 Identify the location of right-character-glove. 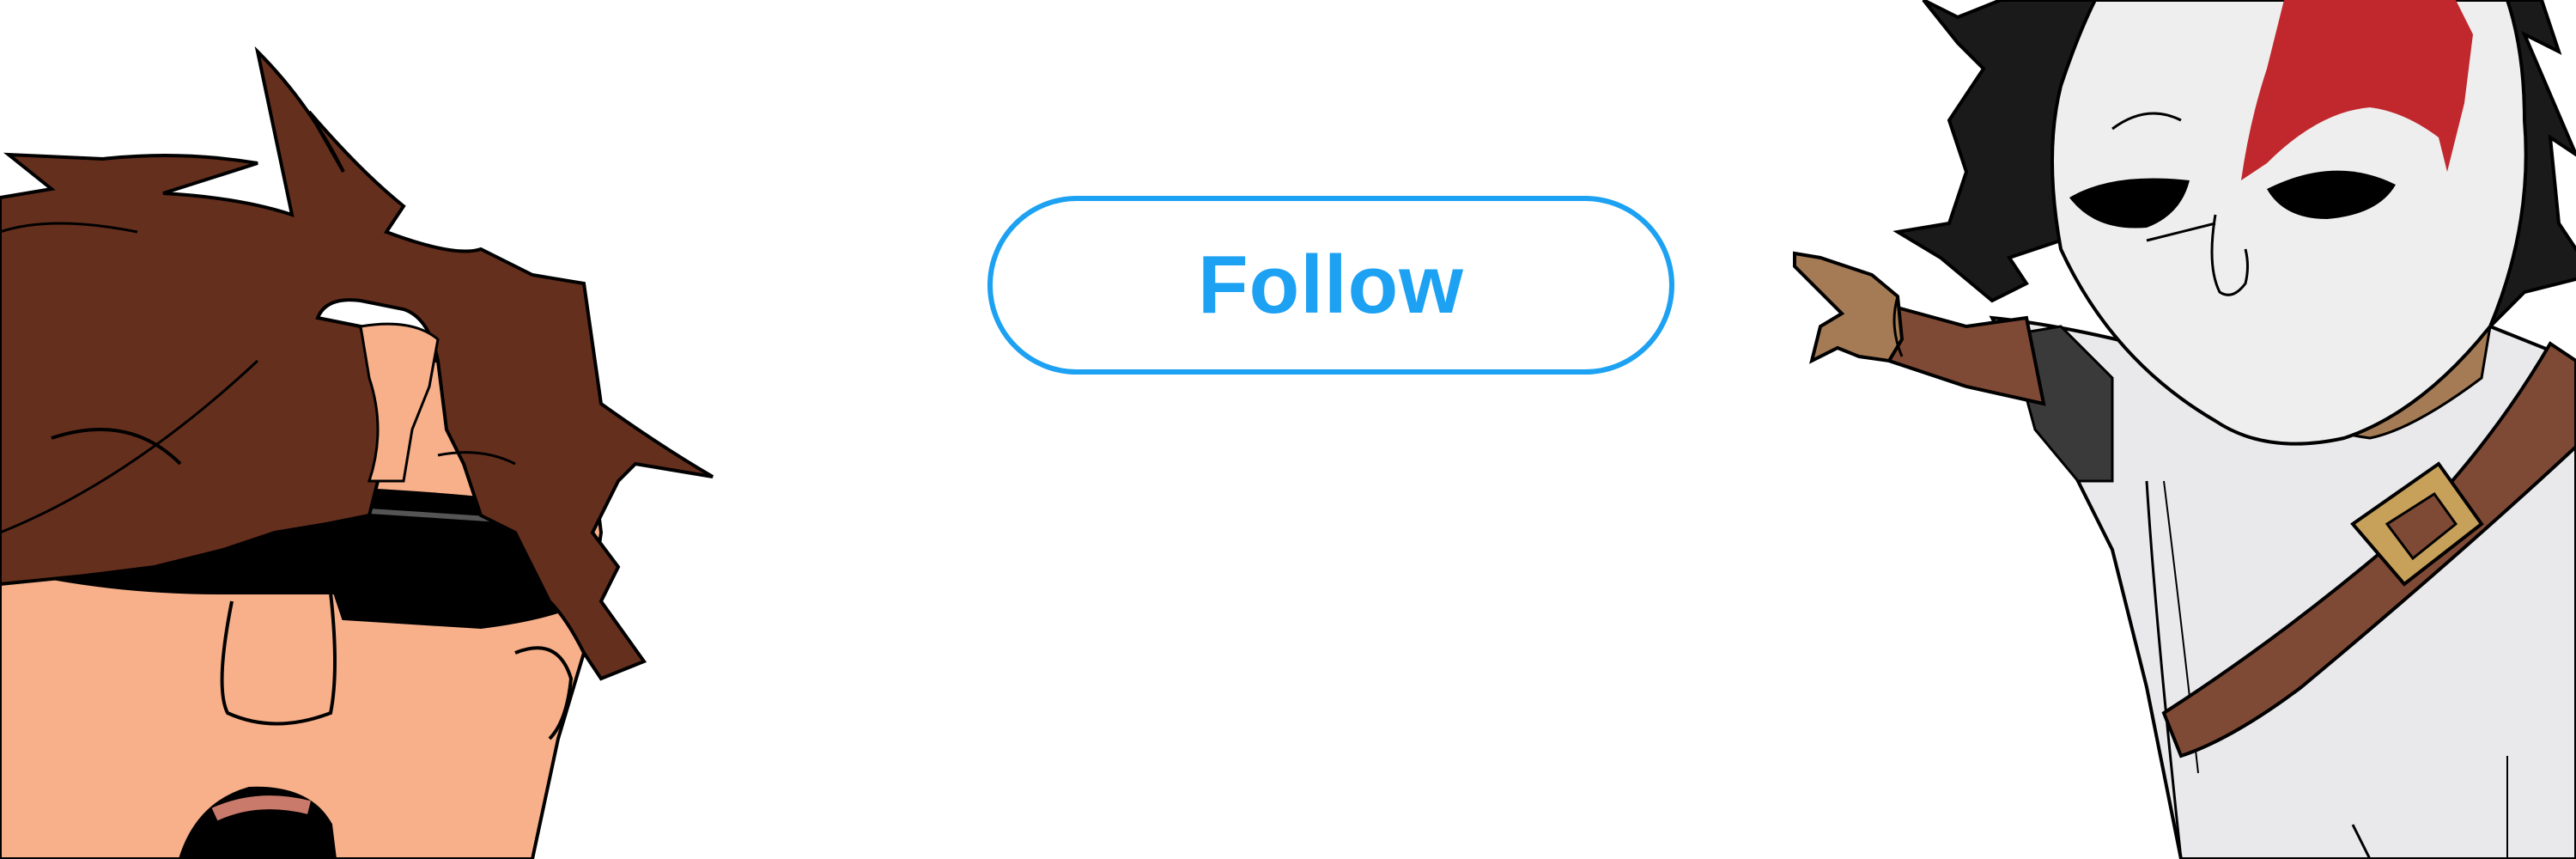
(1849, 308).